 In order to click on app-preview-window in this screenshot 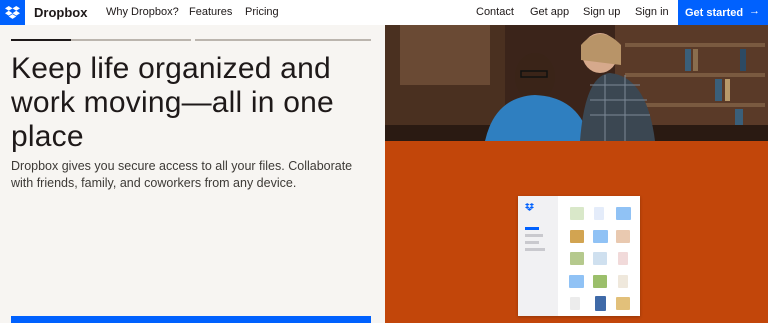, I will do `click(579, 256)`.